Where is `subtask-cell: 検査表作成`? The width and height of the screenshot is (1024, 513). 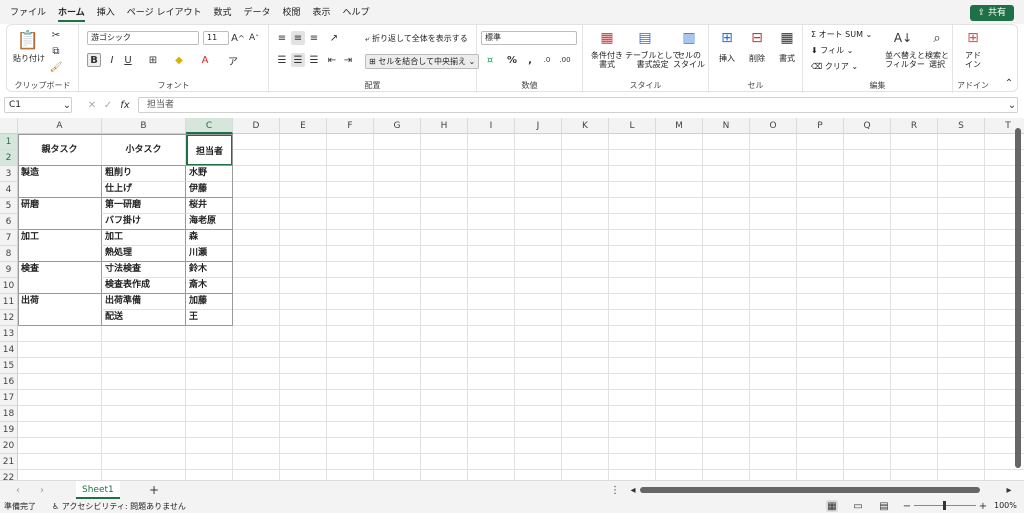
subtask-cell: 検査表作成 is located at coordinates (144, 286).